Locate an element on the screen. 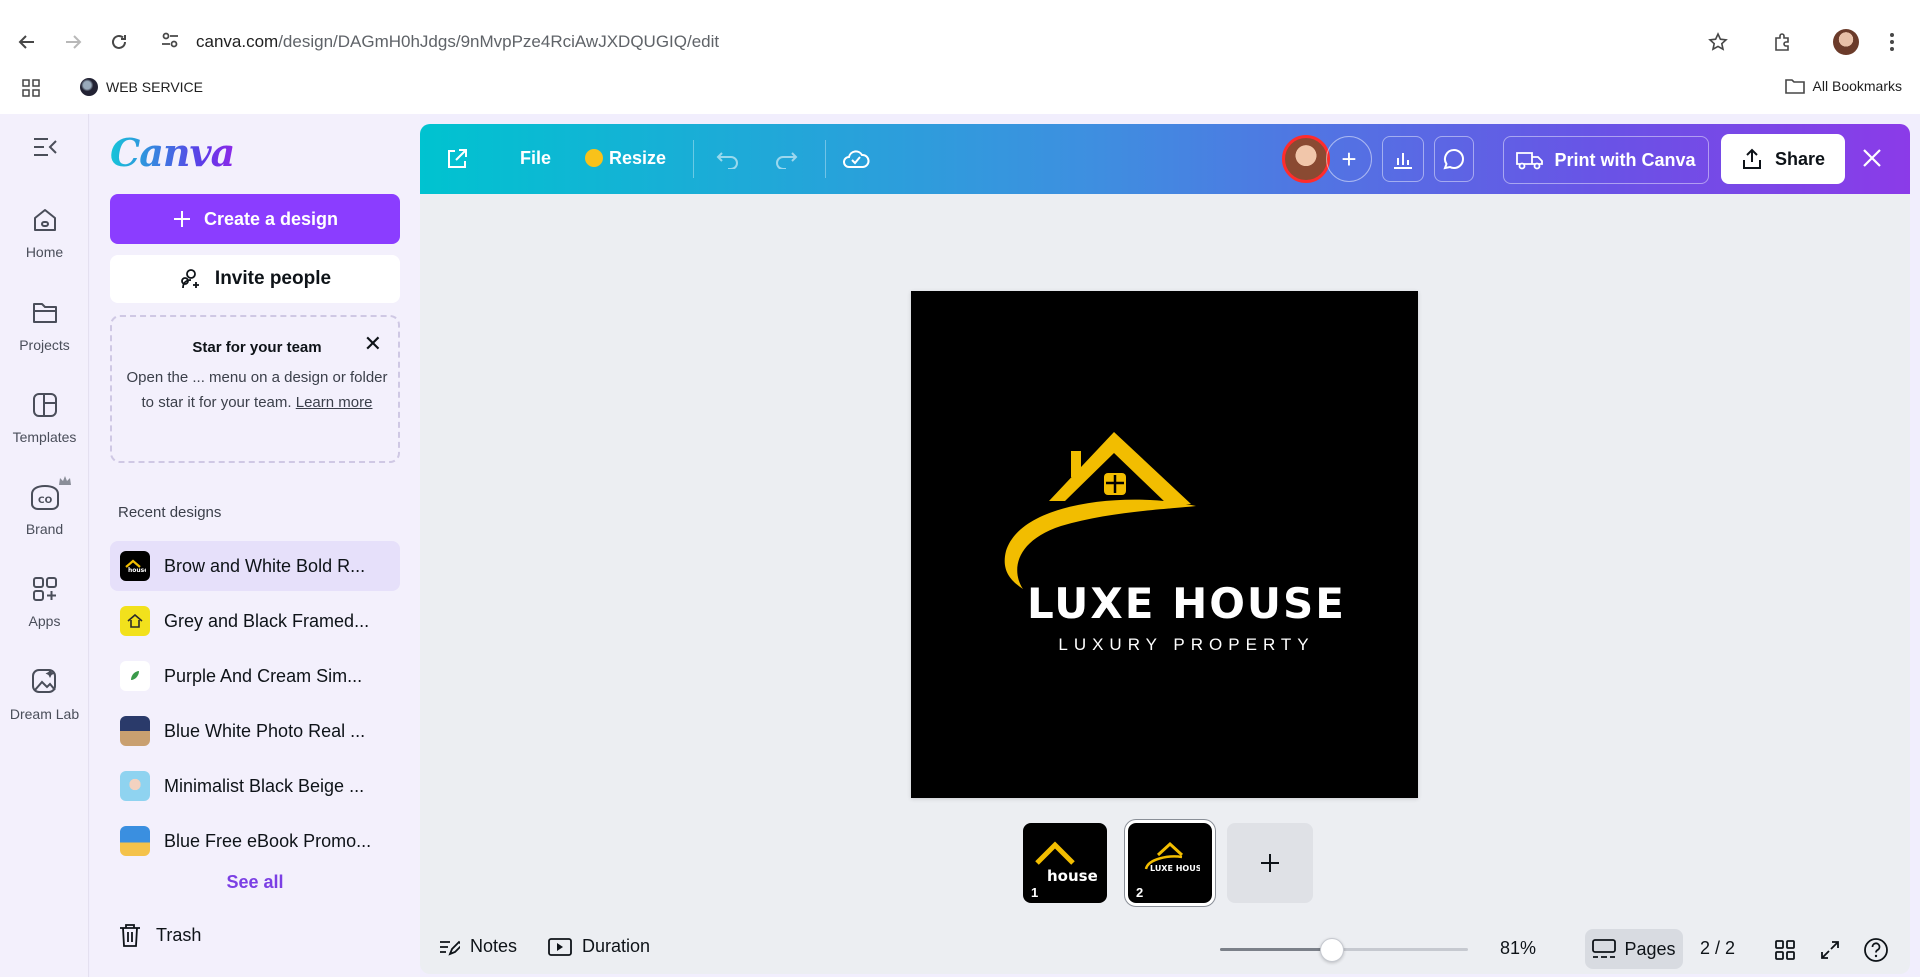 The image size is (1920, 977). design-canvas: LUXE HOUSE LUXURY PROPERTY is located at coordinates (1164, 544).